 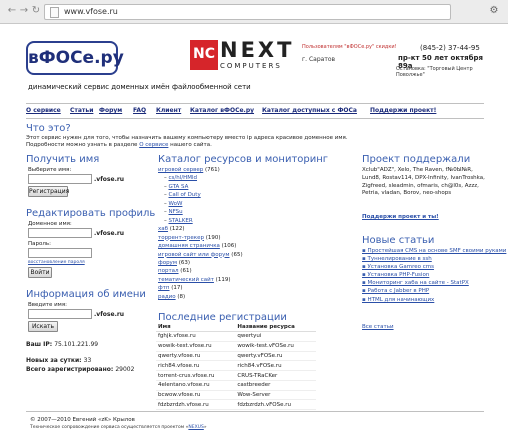 I want to click on banner-stop: Остановка: "Торговый Центр Поволжье", so click(x=434, y=72).